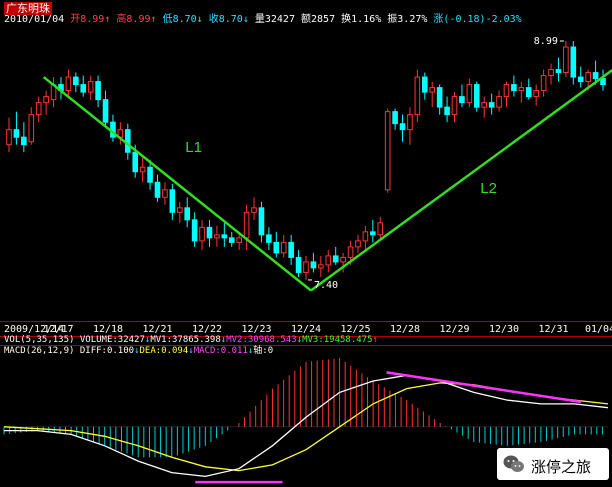 This screenshot has height=487, width=612. I want to click on date-tick-label: 12/17, so click(58, 329).